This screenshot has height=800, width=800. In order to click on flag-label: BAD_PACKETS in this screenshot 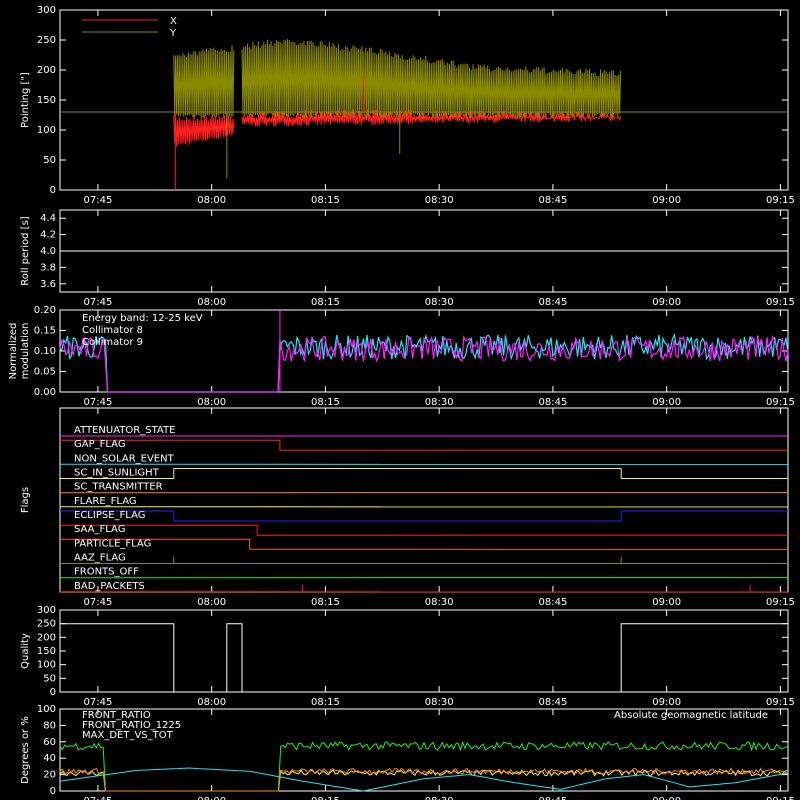, I will do `click(109, 586)`.